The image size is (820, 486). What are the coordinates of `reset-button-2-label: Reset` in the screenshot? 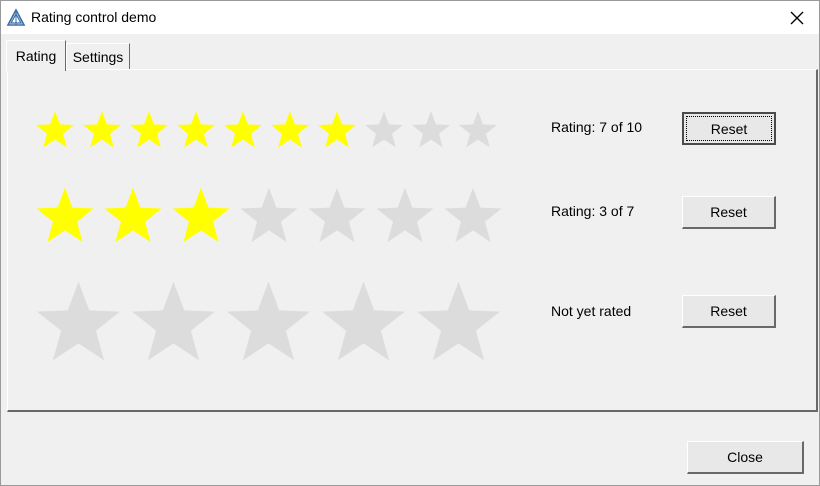 It's located at (728, 212).